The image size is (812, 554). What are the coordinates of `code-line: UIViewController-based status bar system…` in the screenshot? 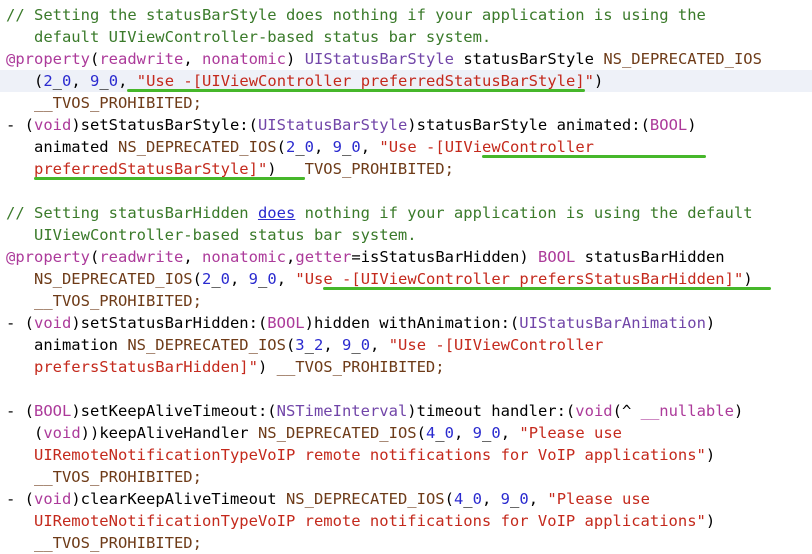 It's located at (406, 235).